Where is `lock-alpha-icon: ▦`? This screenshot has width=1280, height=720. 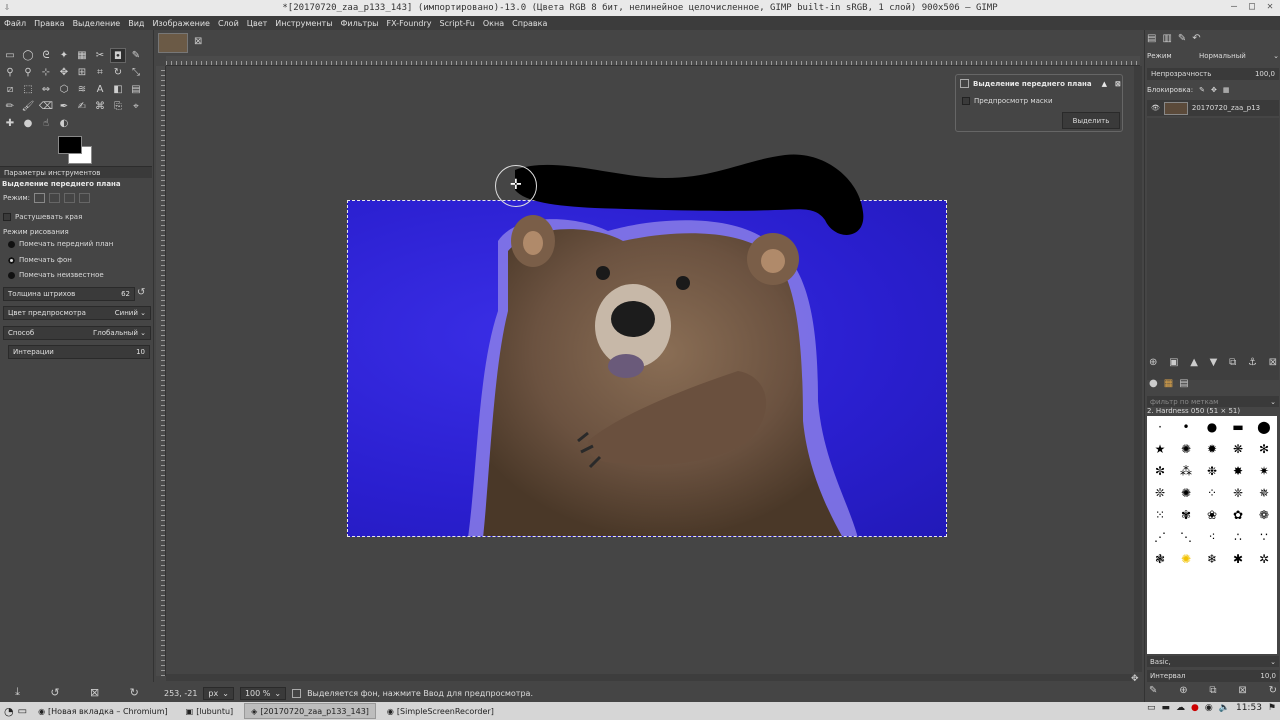
lock-alpha-icon: ▦ is located at coordinates (1226, 90).